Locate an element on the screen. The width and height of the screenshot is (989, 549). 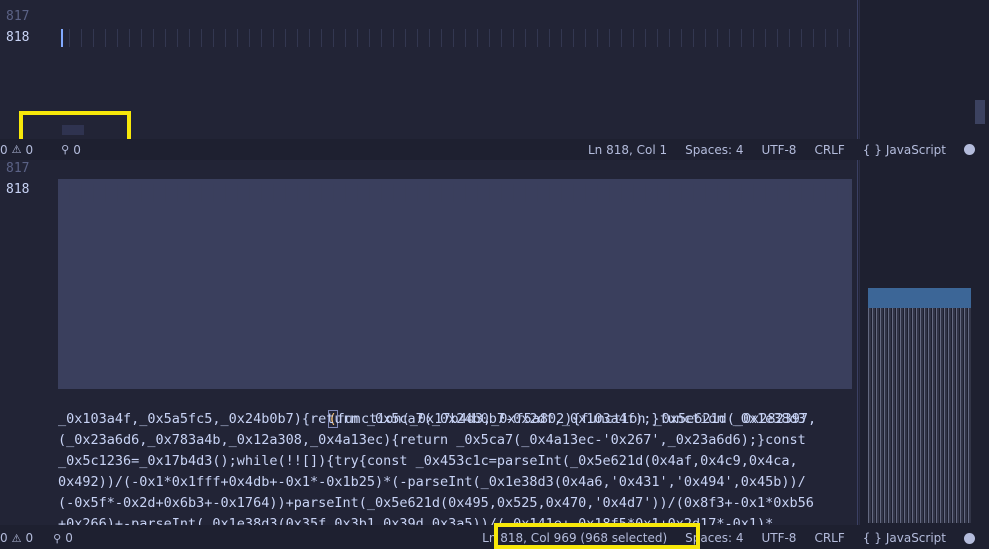
cursor-position: Ln 818, Col 1 is located at coordinates (627, 150).